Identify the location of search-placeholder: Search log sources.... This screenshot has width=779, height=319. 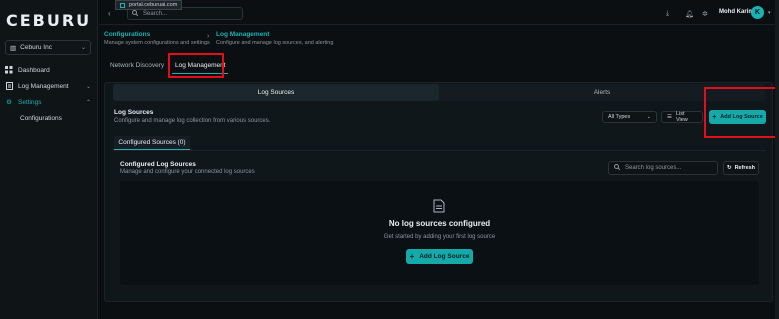
(653, 168).